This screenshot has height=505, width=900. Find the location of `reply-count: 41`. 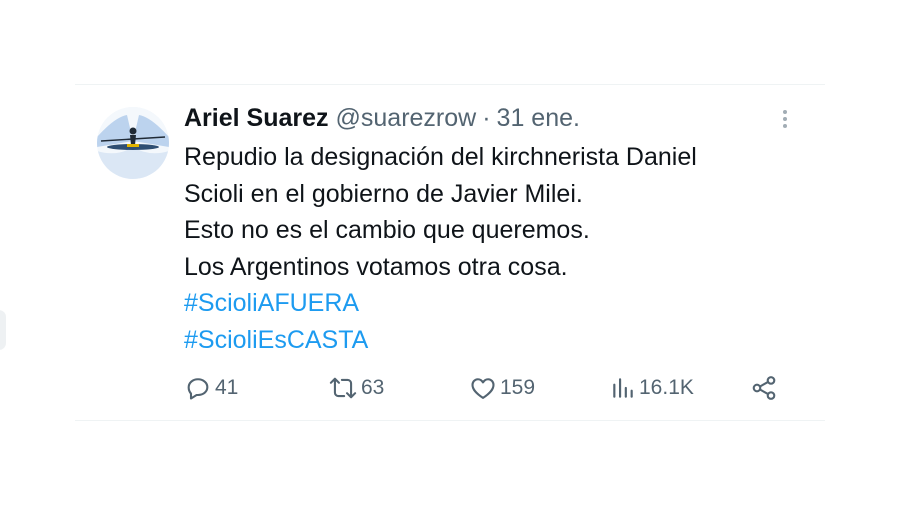

reply-count: 41 is located at coordinates (227, 387).